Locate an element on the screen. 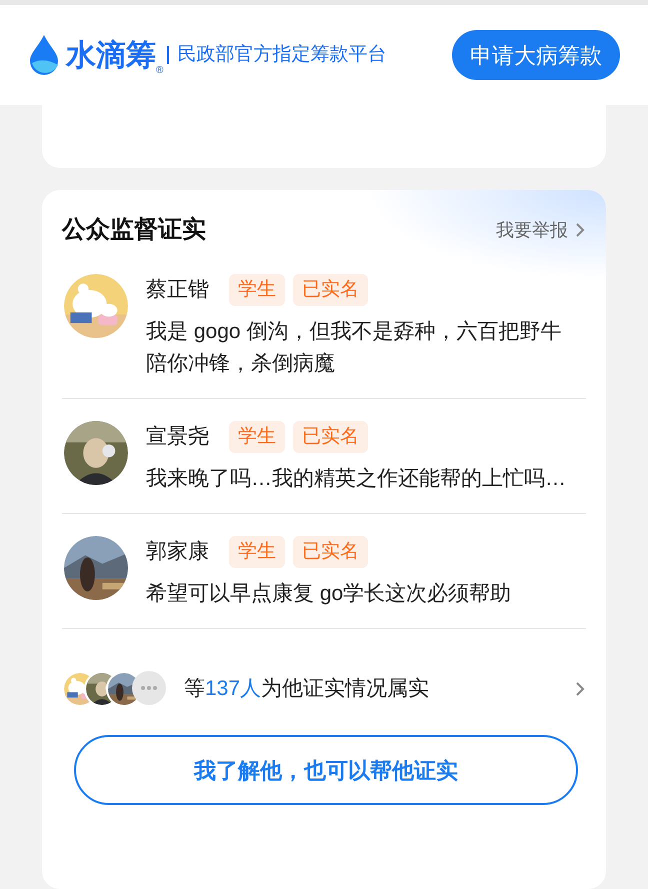  section-title: 公众监督证实 is located at coordinates (134, 230).